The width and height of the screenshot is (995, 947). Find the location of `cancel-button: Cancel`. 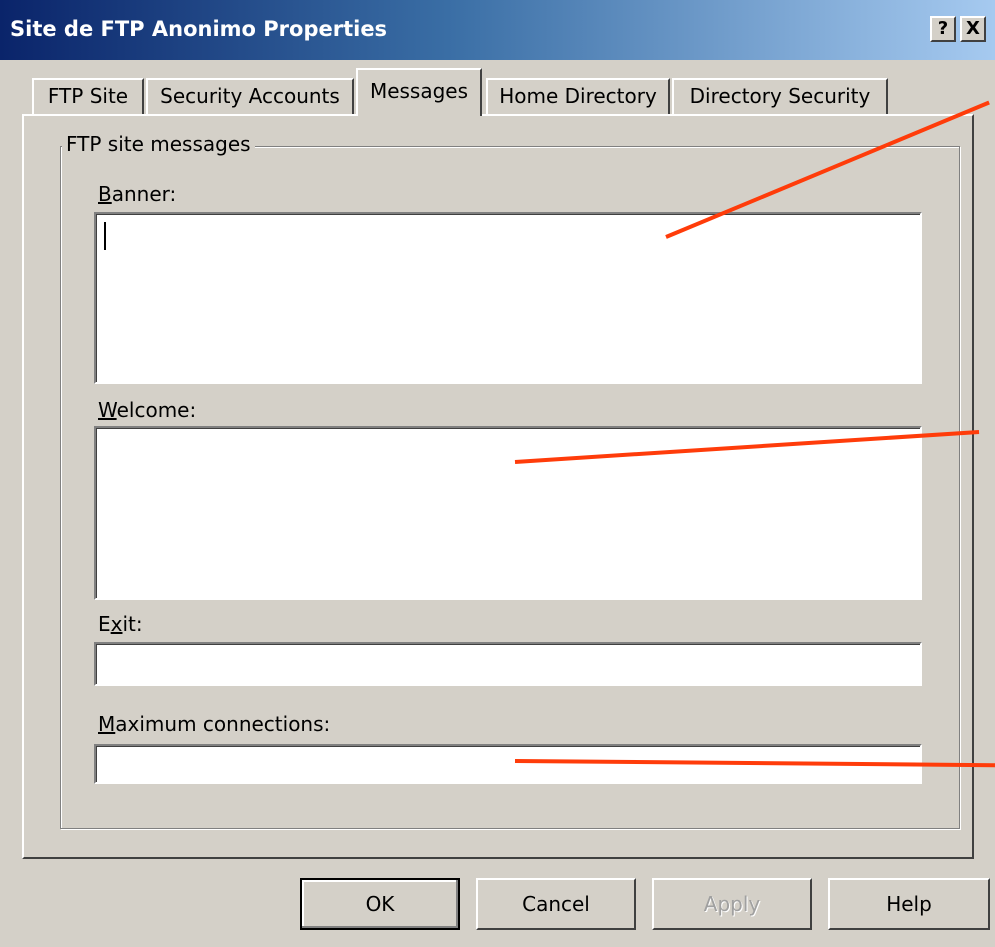

cancel-button: Cancel is located at coordinates (556, 904).